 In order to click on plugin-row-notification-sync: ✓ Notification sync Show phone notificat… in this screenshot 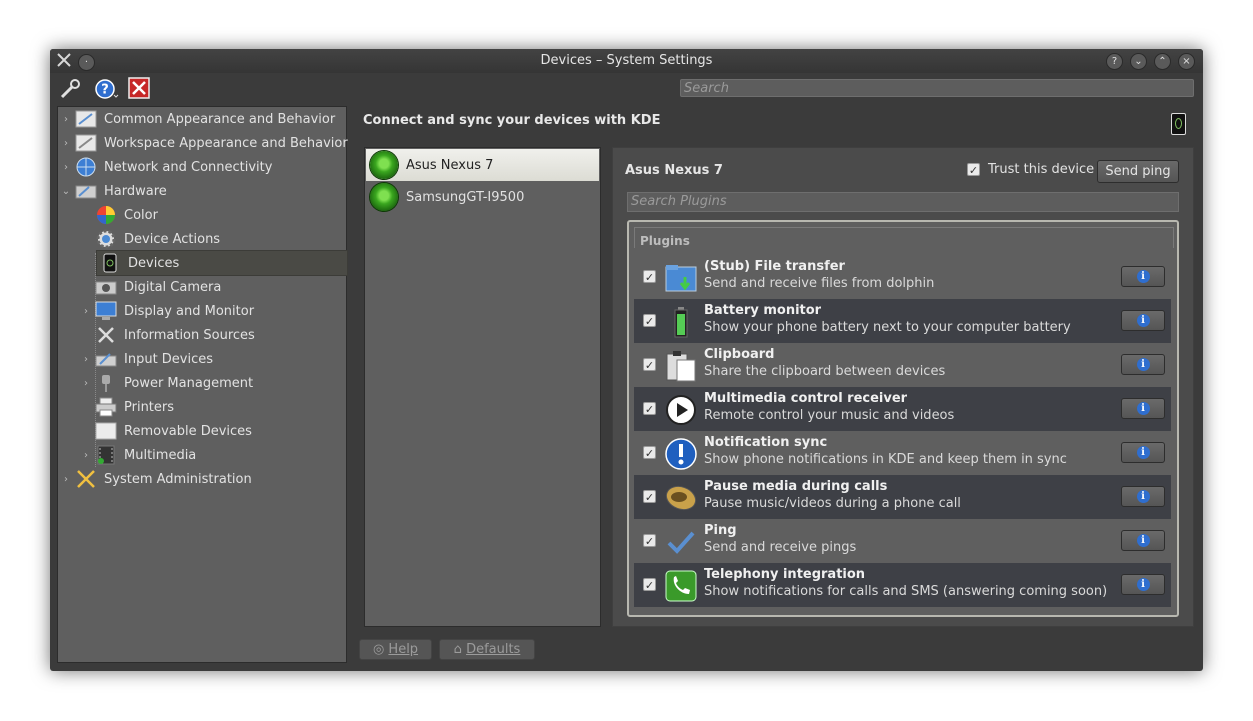, I will do `click(902, 453)`.